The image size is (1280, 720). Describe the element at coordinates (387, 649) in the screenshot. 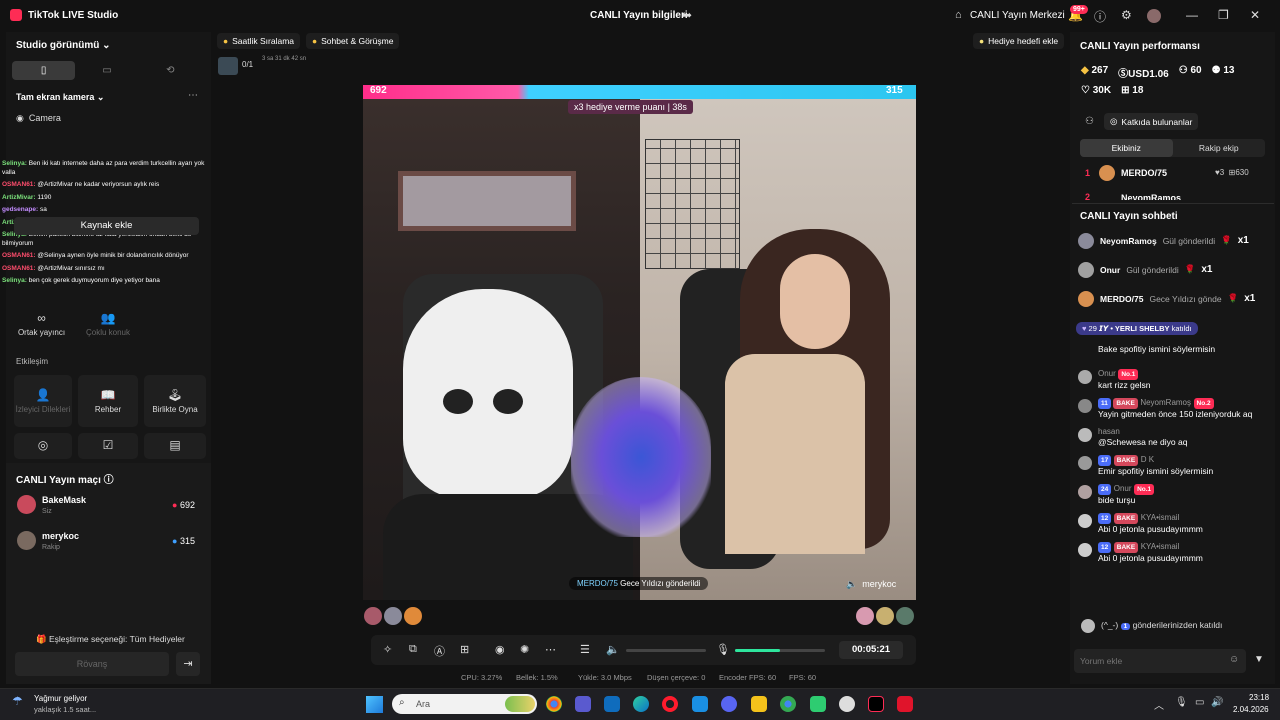

I see `magic-wand-icon: ✧` at that location.